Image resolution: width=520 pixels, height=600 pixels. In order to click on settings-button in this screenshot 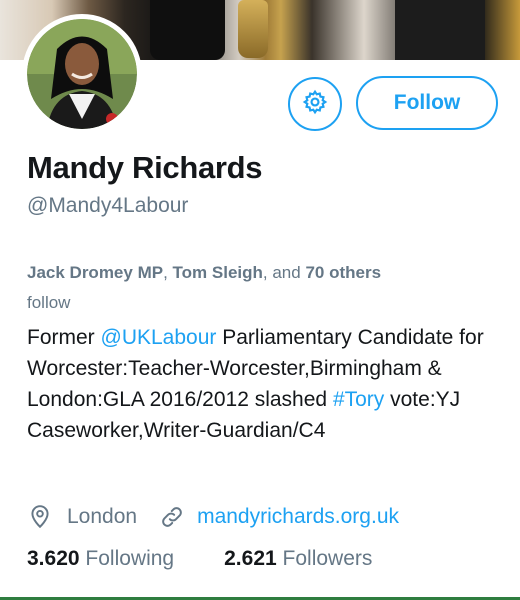, I will do `click(315, 104)`.